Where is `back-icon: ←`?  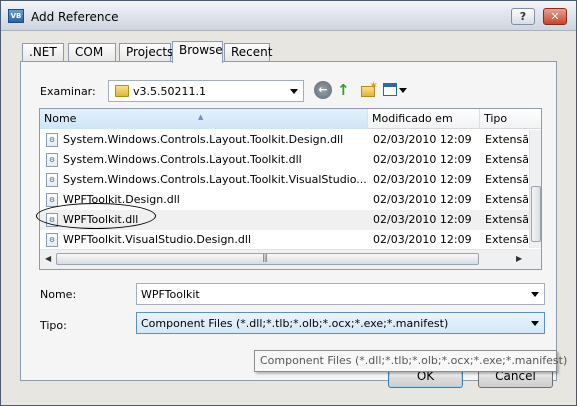 back-icon: ← is located at coordinates (323, 90).